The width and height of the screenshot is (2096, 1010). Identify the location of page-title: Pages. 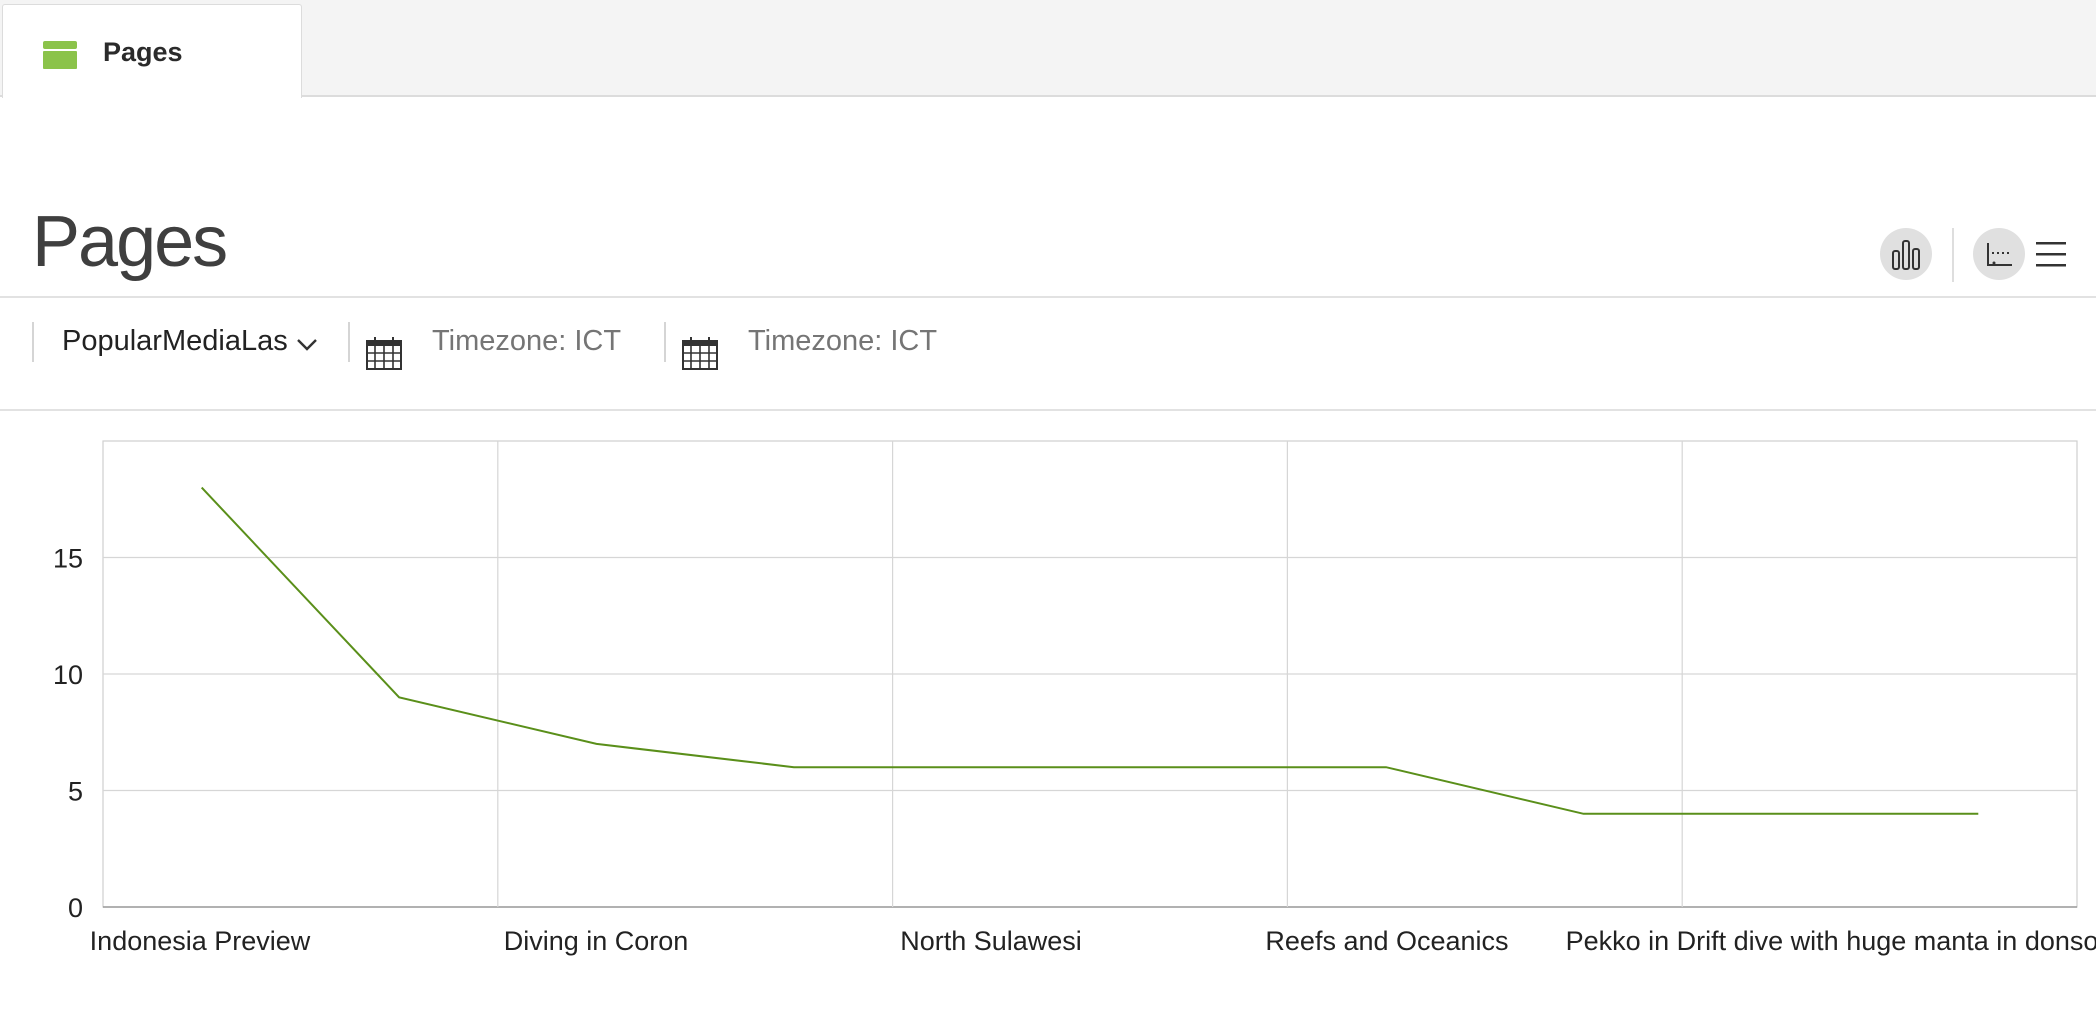
(130, 242).